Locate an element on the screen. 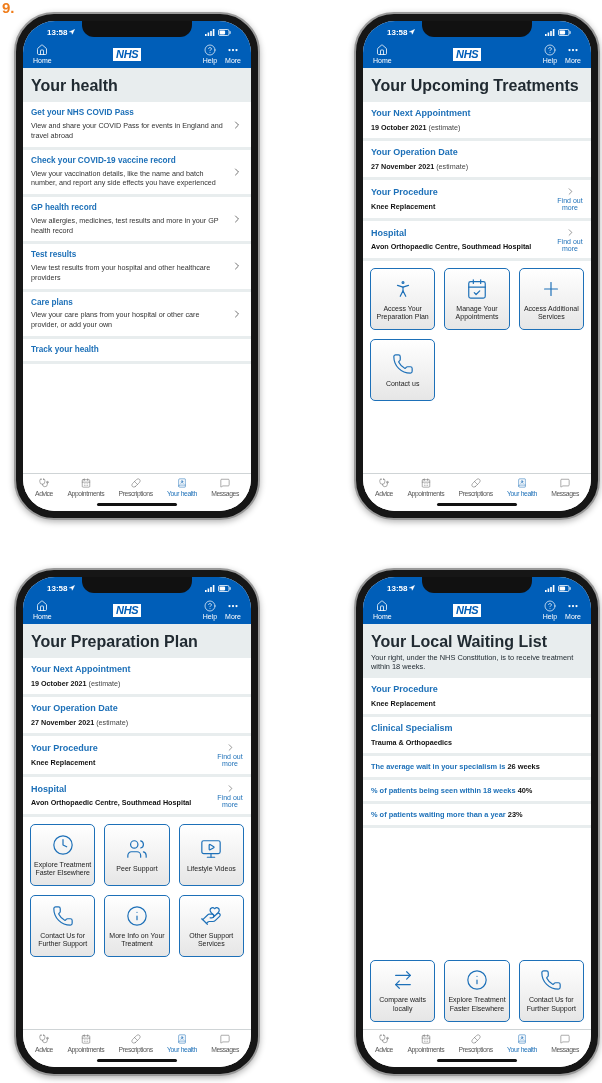 This screenshot has width=602, height=1083. page-title: Your health is located at coordinates (75, 86).